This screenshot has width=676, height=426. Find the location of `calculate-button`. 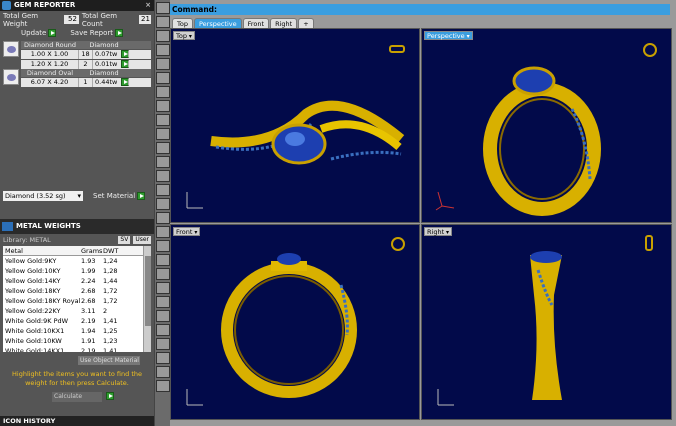

calculate-button is located at coordinates (110, 396).